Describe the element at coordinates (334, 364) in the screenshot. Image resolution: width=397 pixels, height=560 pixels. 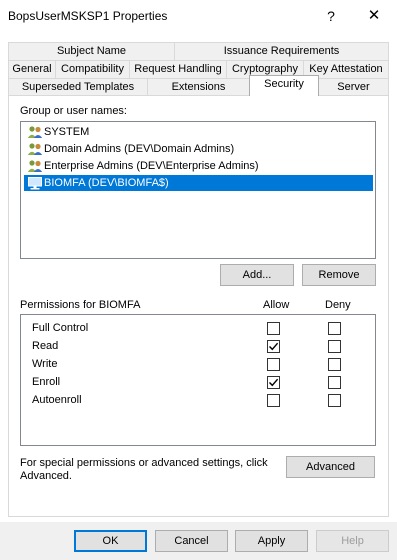
I see `write-deny-checkbox` at that location.